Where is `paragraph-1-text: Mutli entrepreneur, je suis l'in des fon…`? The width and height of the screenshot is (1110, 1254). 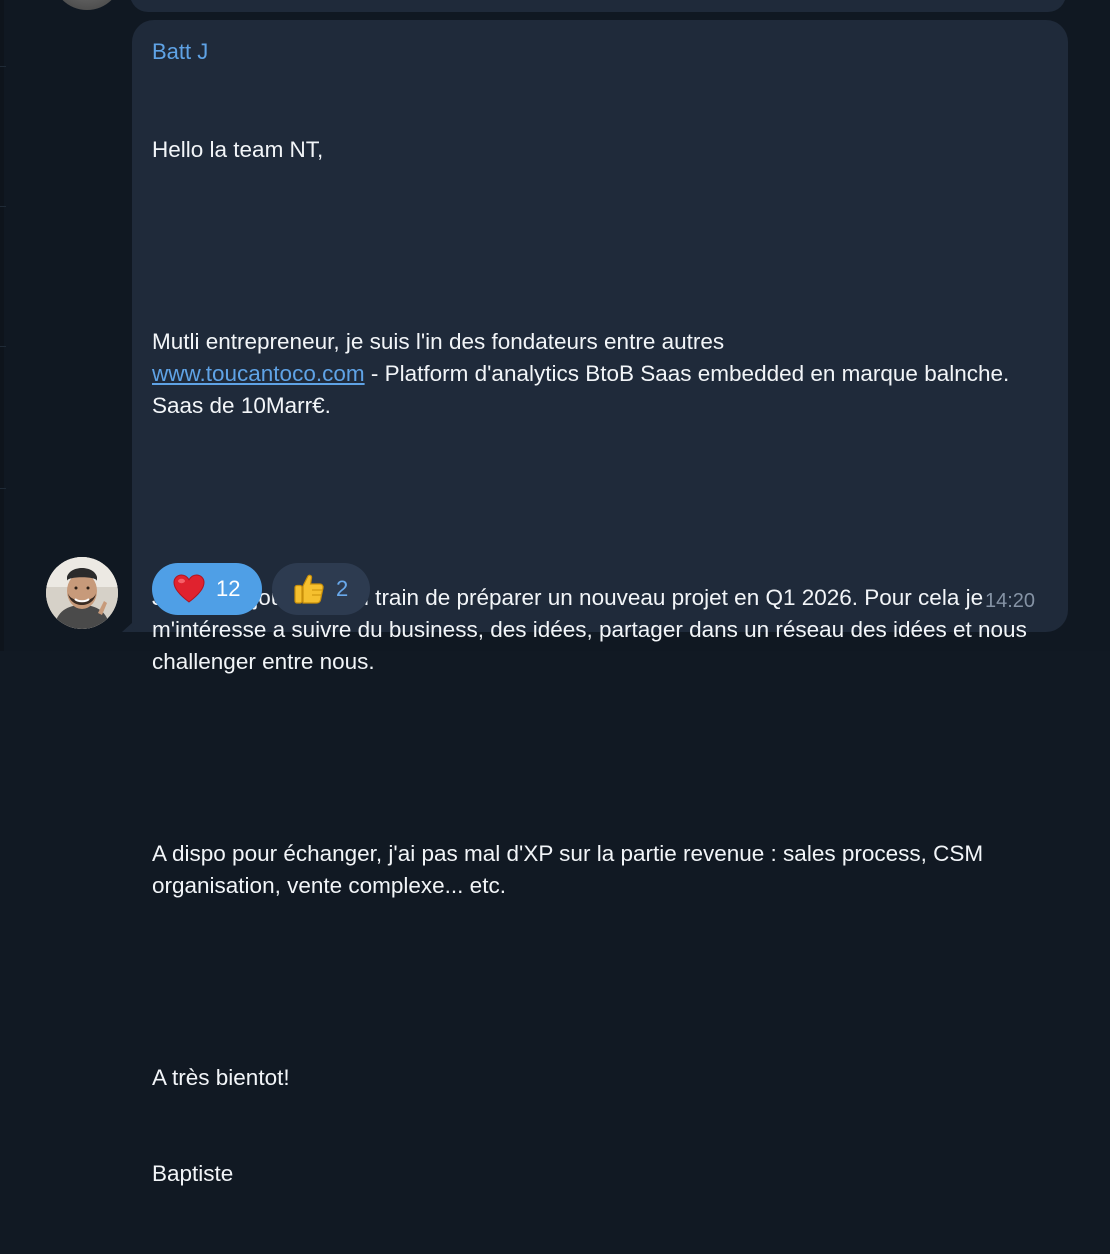 paragraph-1-text: Mutli entrepreneur, je suis l'in des fon… is located at coordinates (438, 341).